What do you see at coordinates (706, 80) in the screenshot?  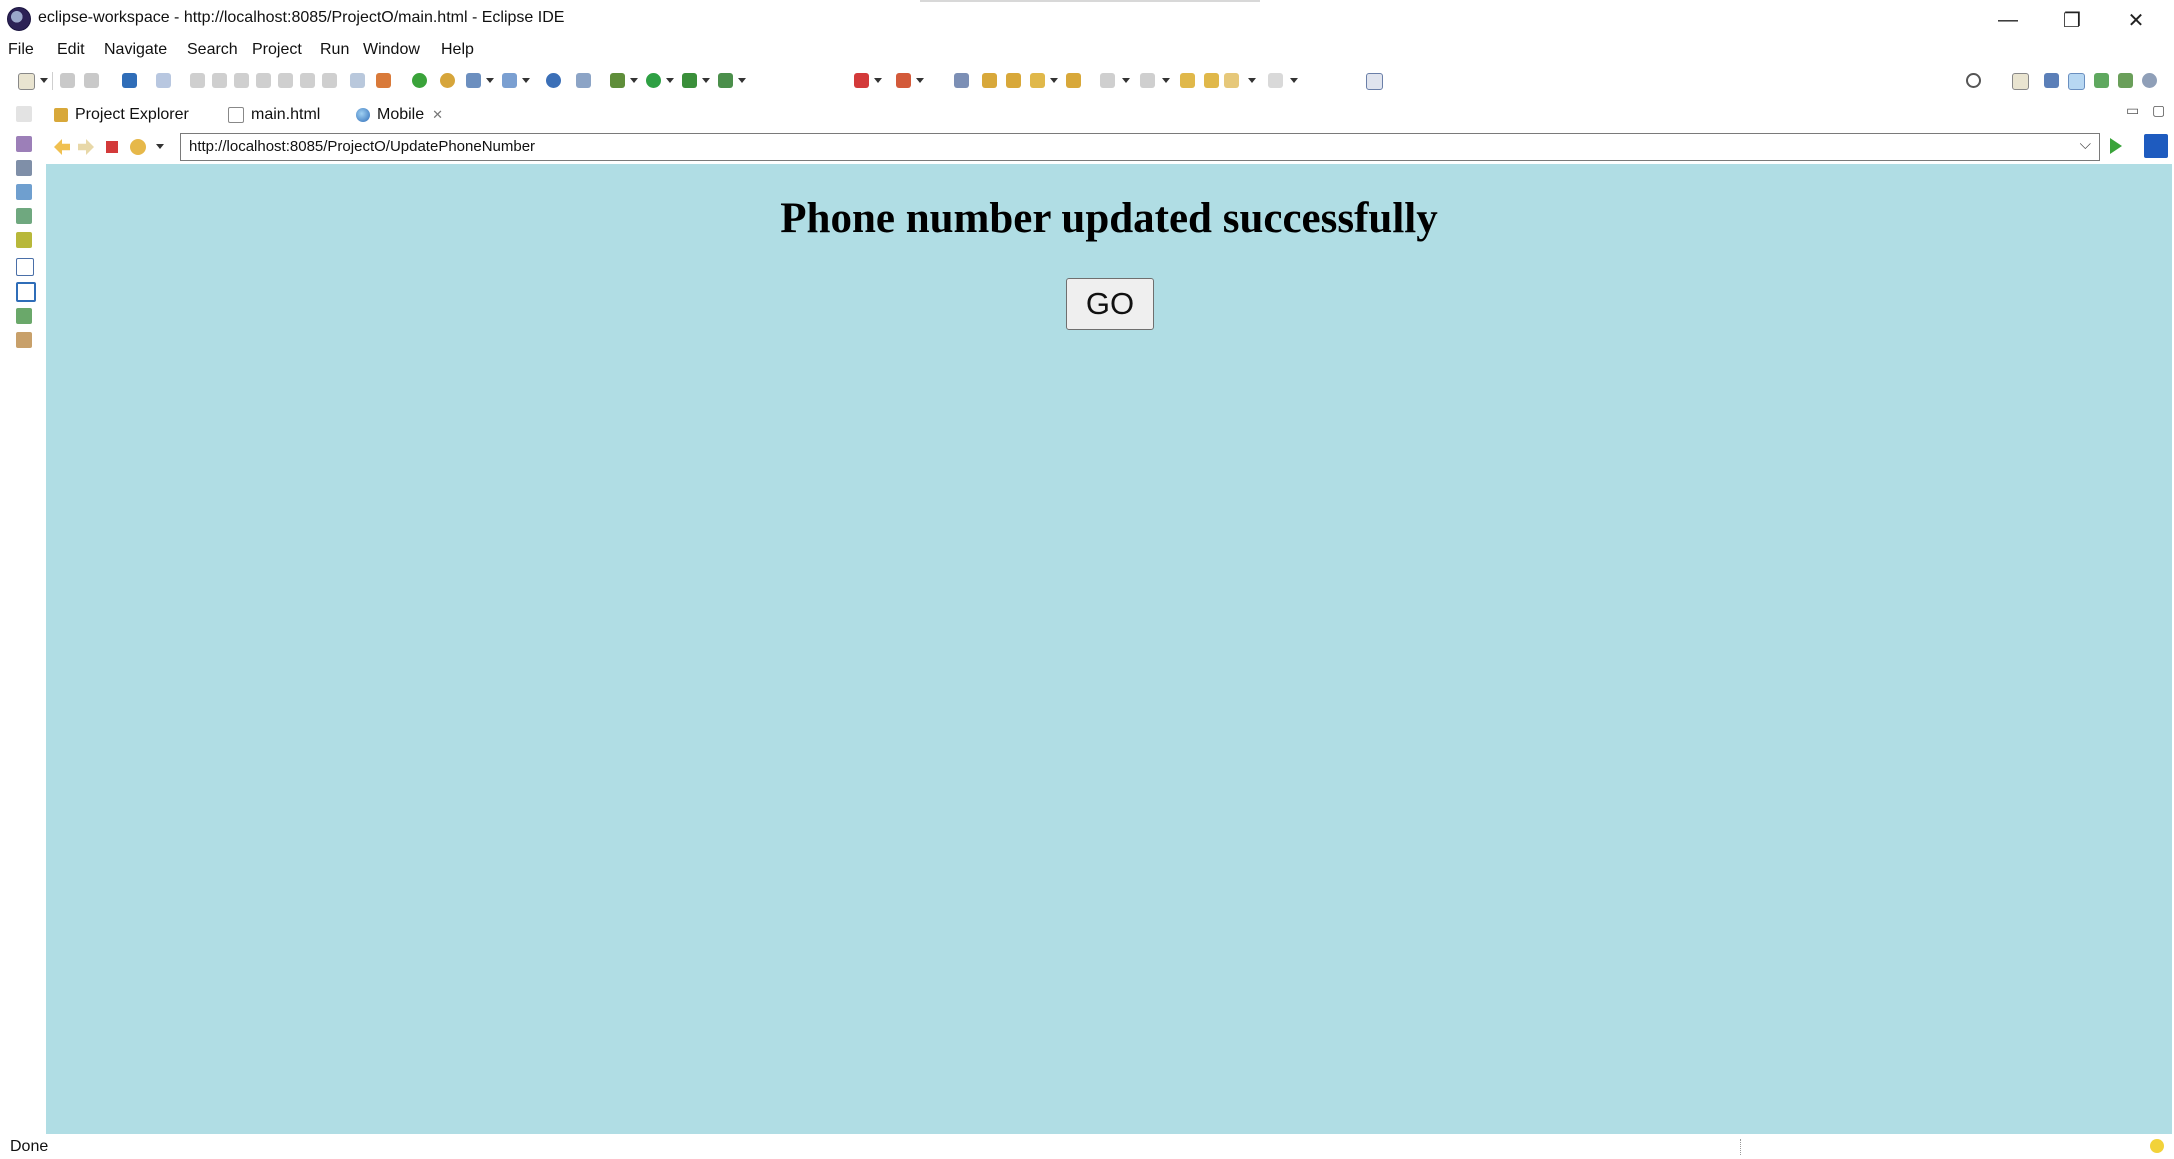 I see `coverage-dropdown-icon` at bounding box center [706, 80].